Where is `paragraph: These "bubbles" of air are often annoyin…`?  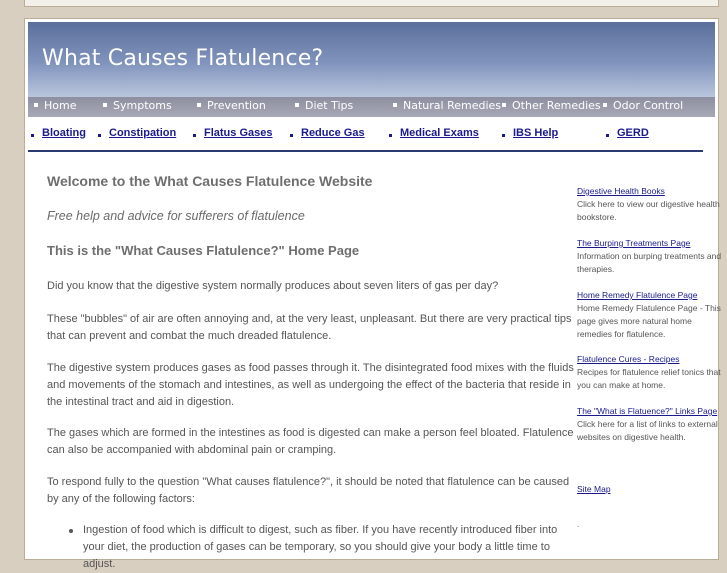
paragraph: These "bubbles" of air are often annoyin… is located at coordinates (309, 327).